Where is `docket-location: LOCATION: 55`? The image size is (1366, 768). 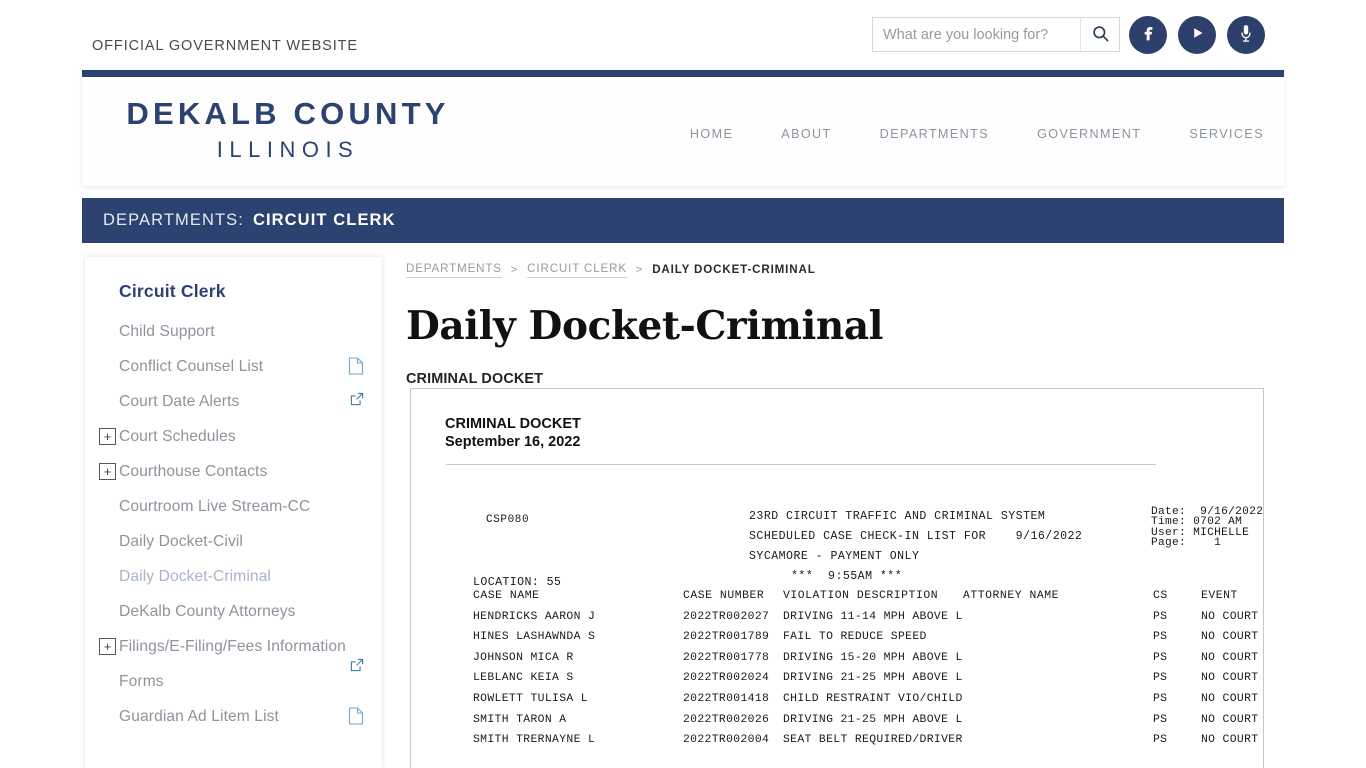
docket-location: LOCATION: 55 is located at coordinates (517, 582).